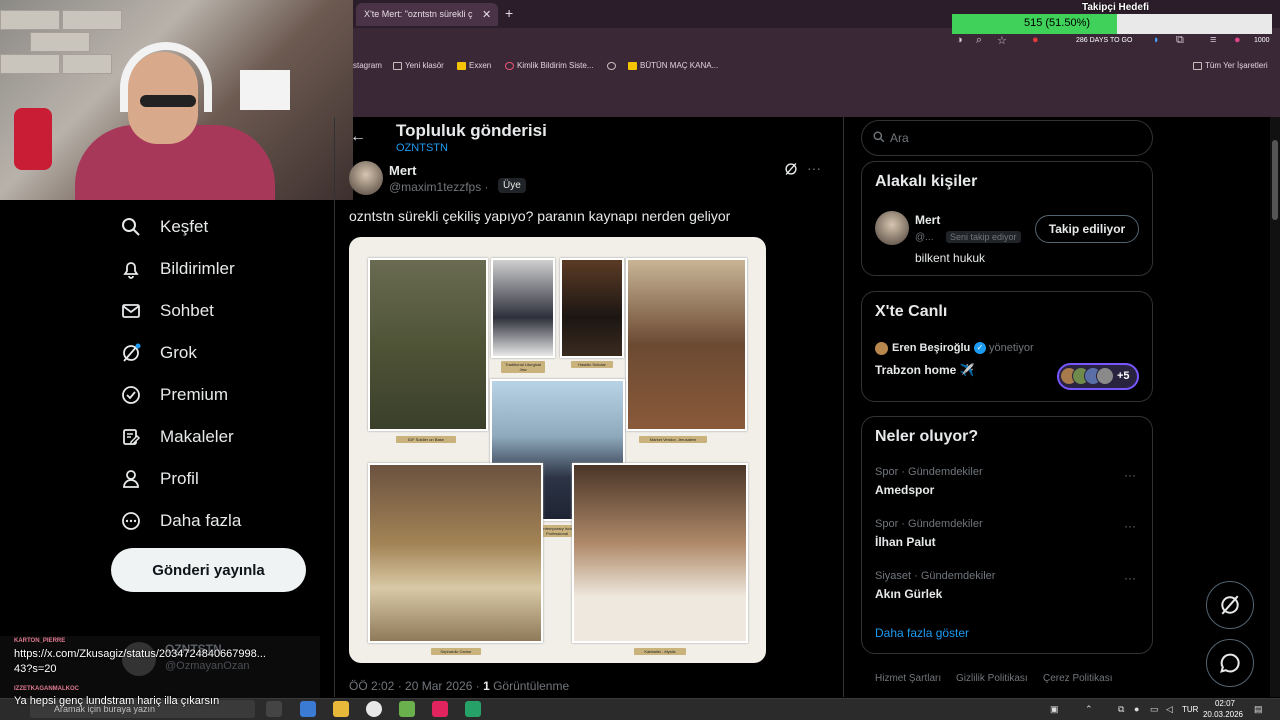  I want to click on puzzle-icon: ⧉, so click(1180, 40).